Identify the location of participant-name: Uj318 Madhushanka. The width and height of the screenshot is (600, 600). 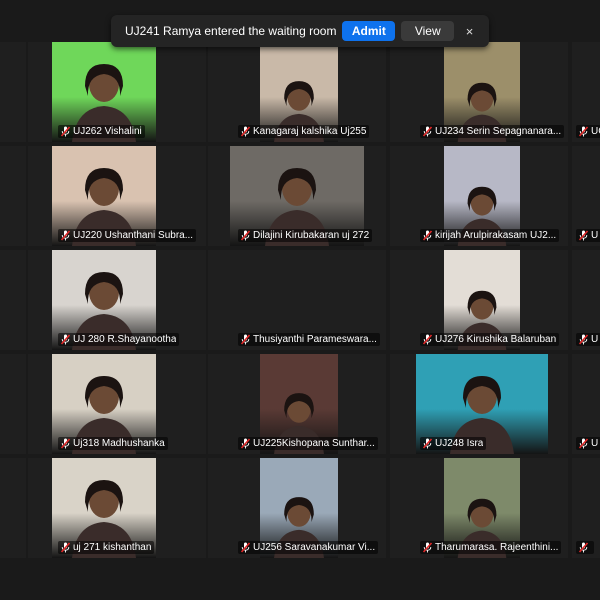
(119, 443).